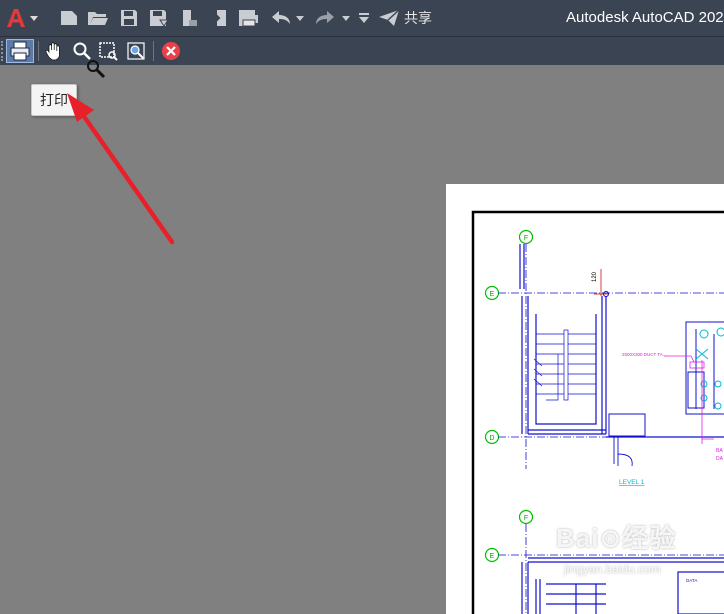 This screenshot has height=614, width=724. I want to click on title-bar: 共享 Autodesk AutoCAD 2022, so click(362, 18).